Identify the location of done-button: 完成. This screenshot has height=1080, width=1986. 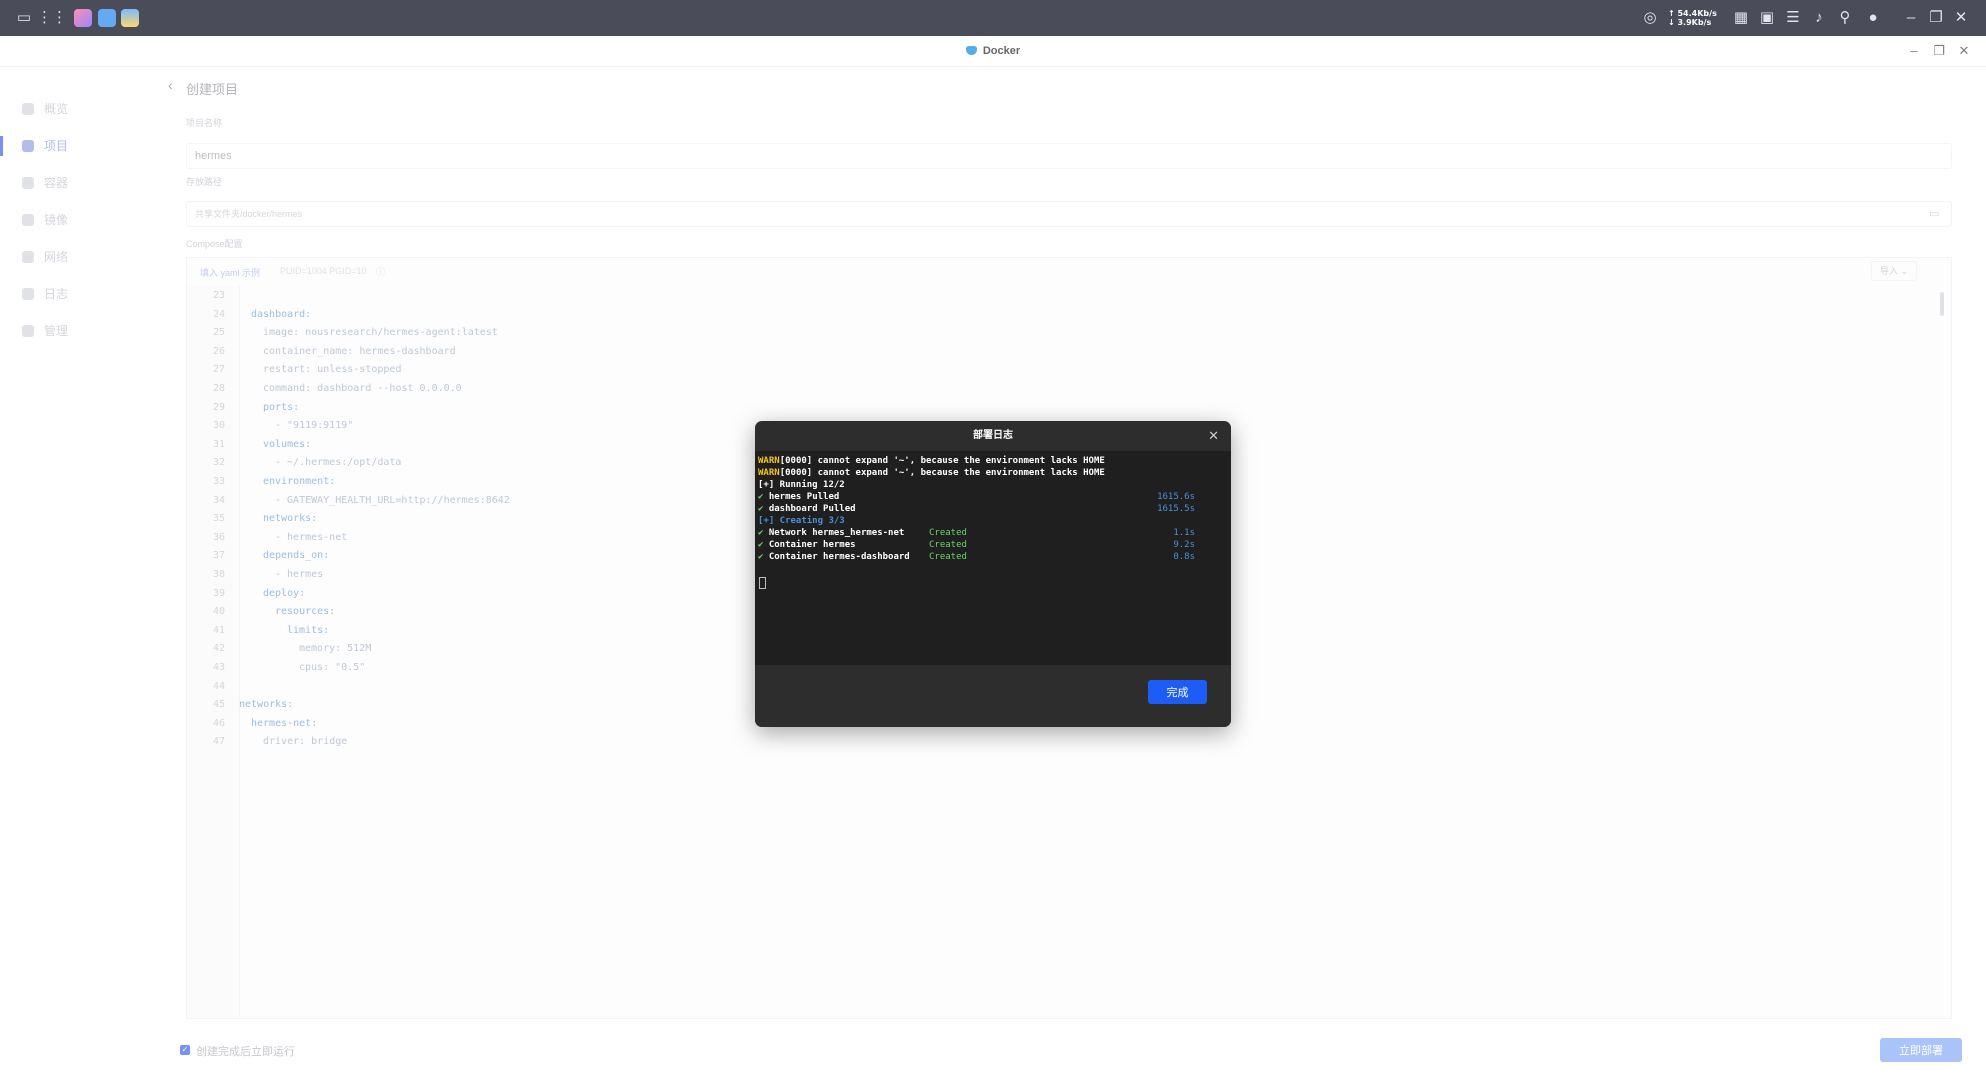
(1177, 692).